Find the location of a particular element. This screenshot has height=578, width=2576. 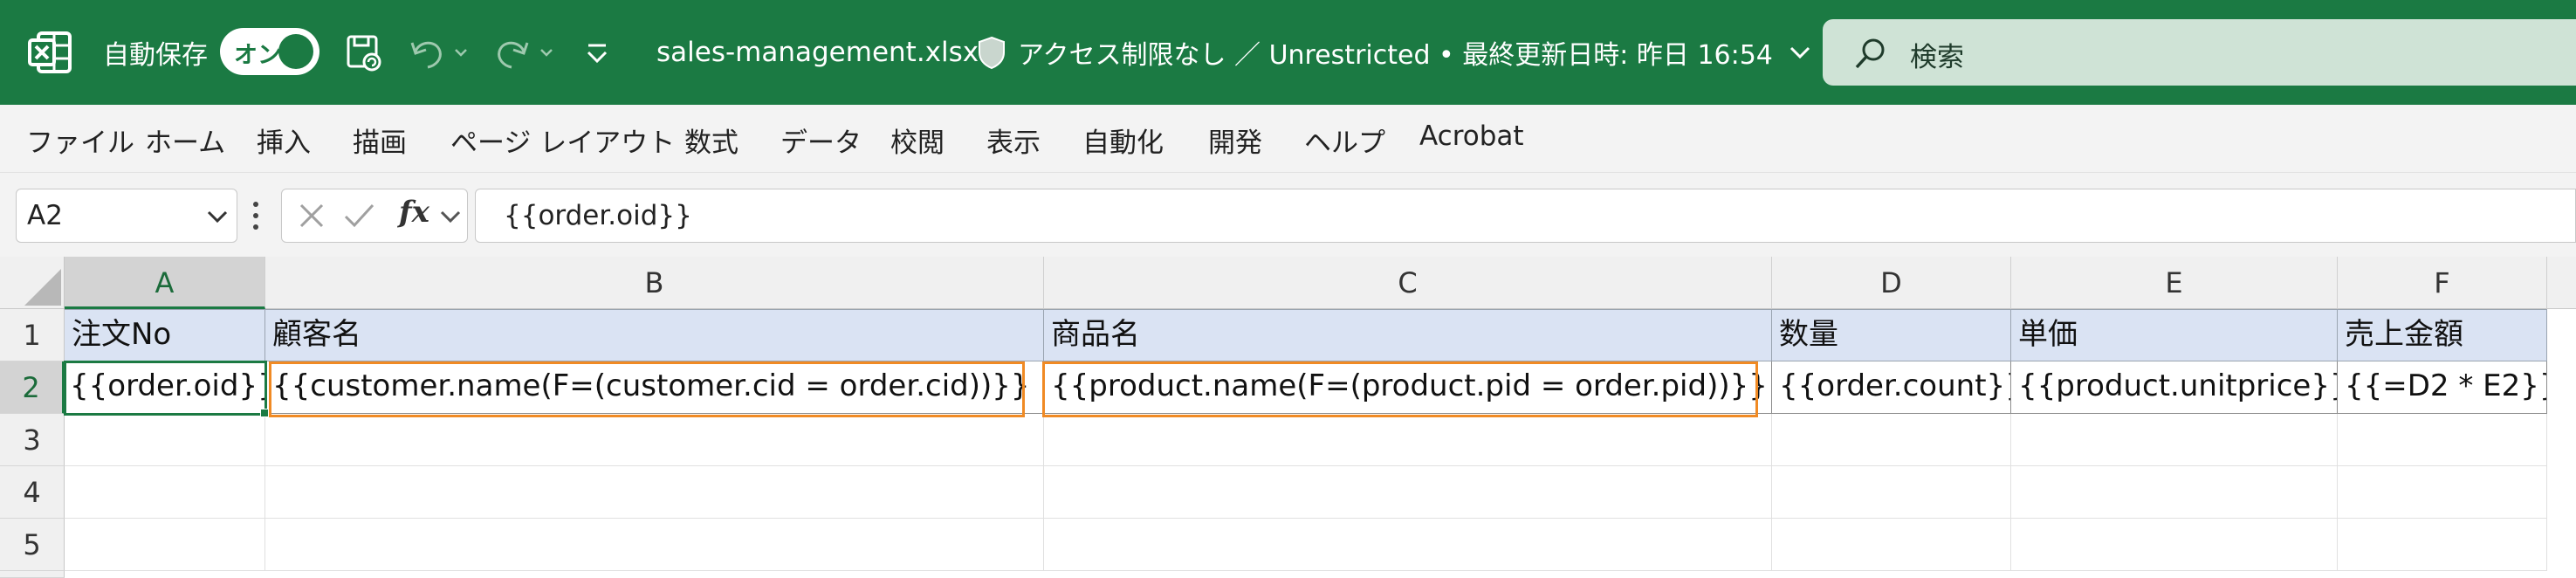

toggle-knob is located at coordinates (295, 51).